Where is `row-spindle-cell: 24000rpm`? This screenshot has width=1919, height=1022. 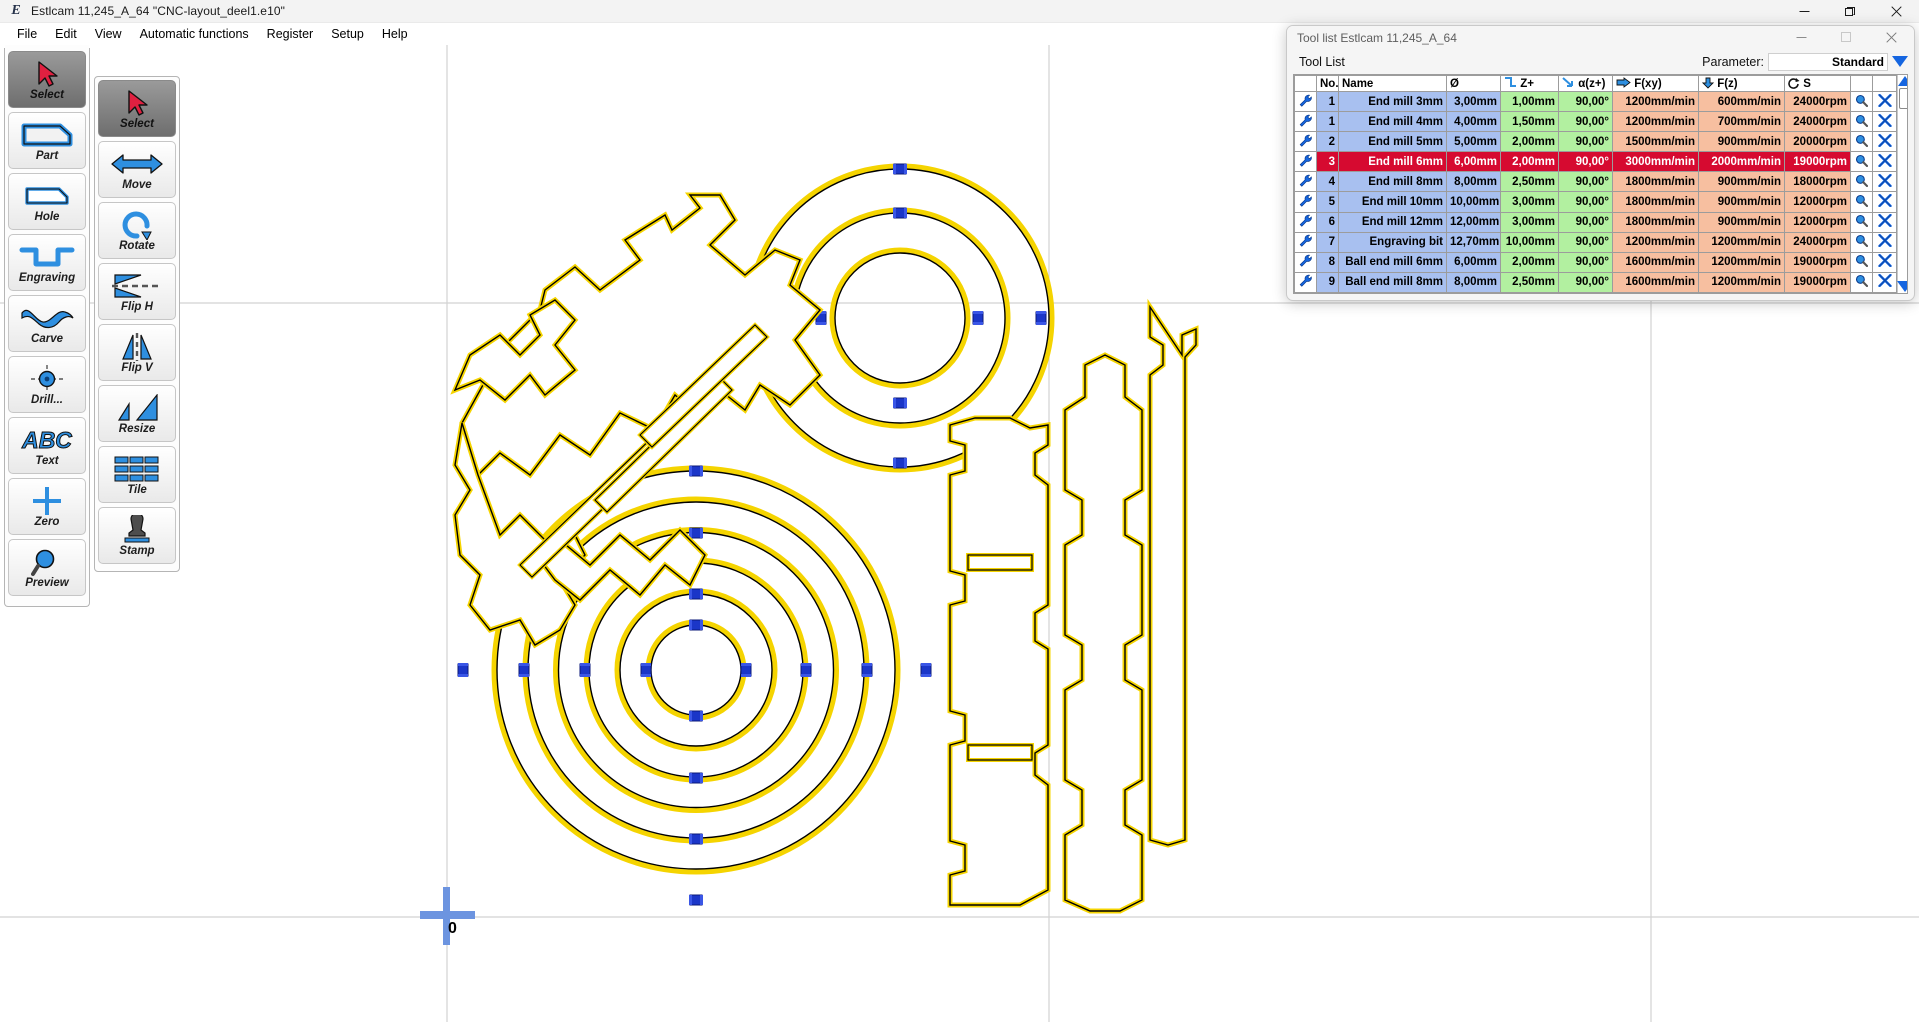
row-spindle-cell: 24000rpm is located at coordinates (1817, 122).